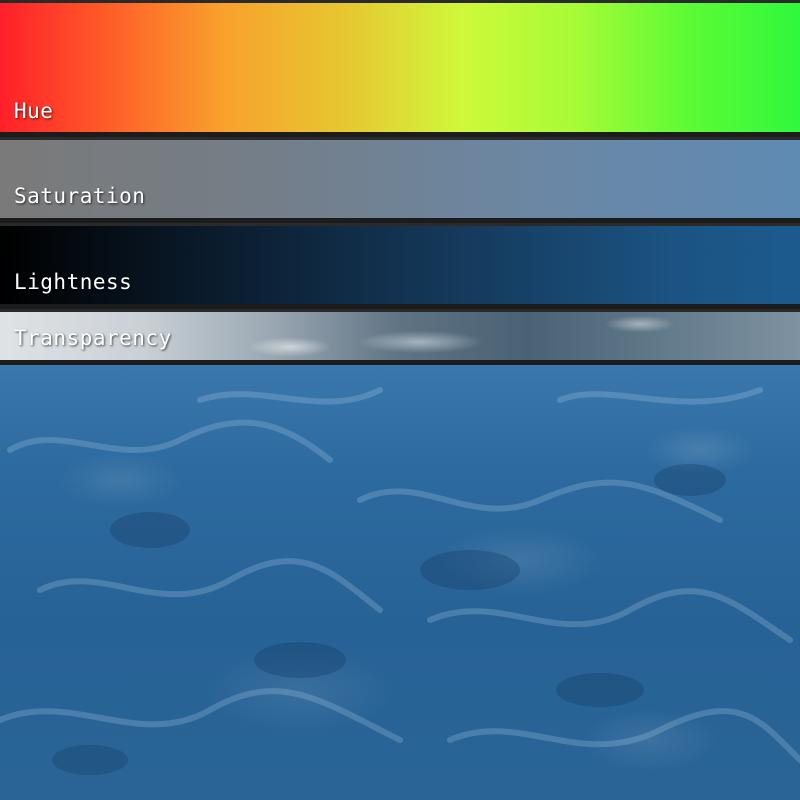  I want to click on saturation-slider: Saturation, so click(400, 180).